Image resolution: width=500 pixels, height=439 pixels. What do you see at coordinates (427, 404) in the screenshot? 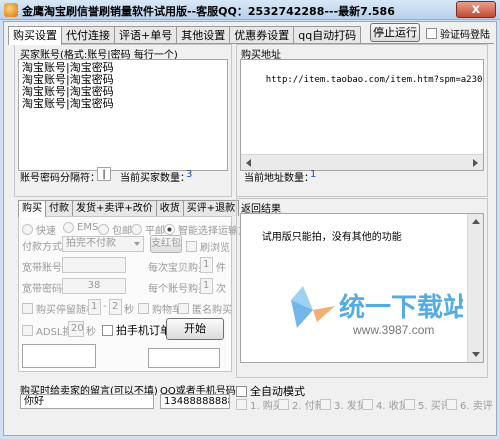
I see `auto-step-buyer-review: 5. 买评` at bounding box center [427, 404].